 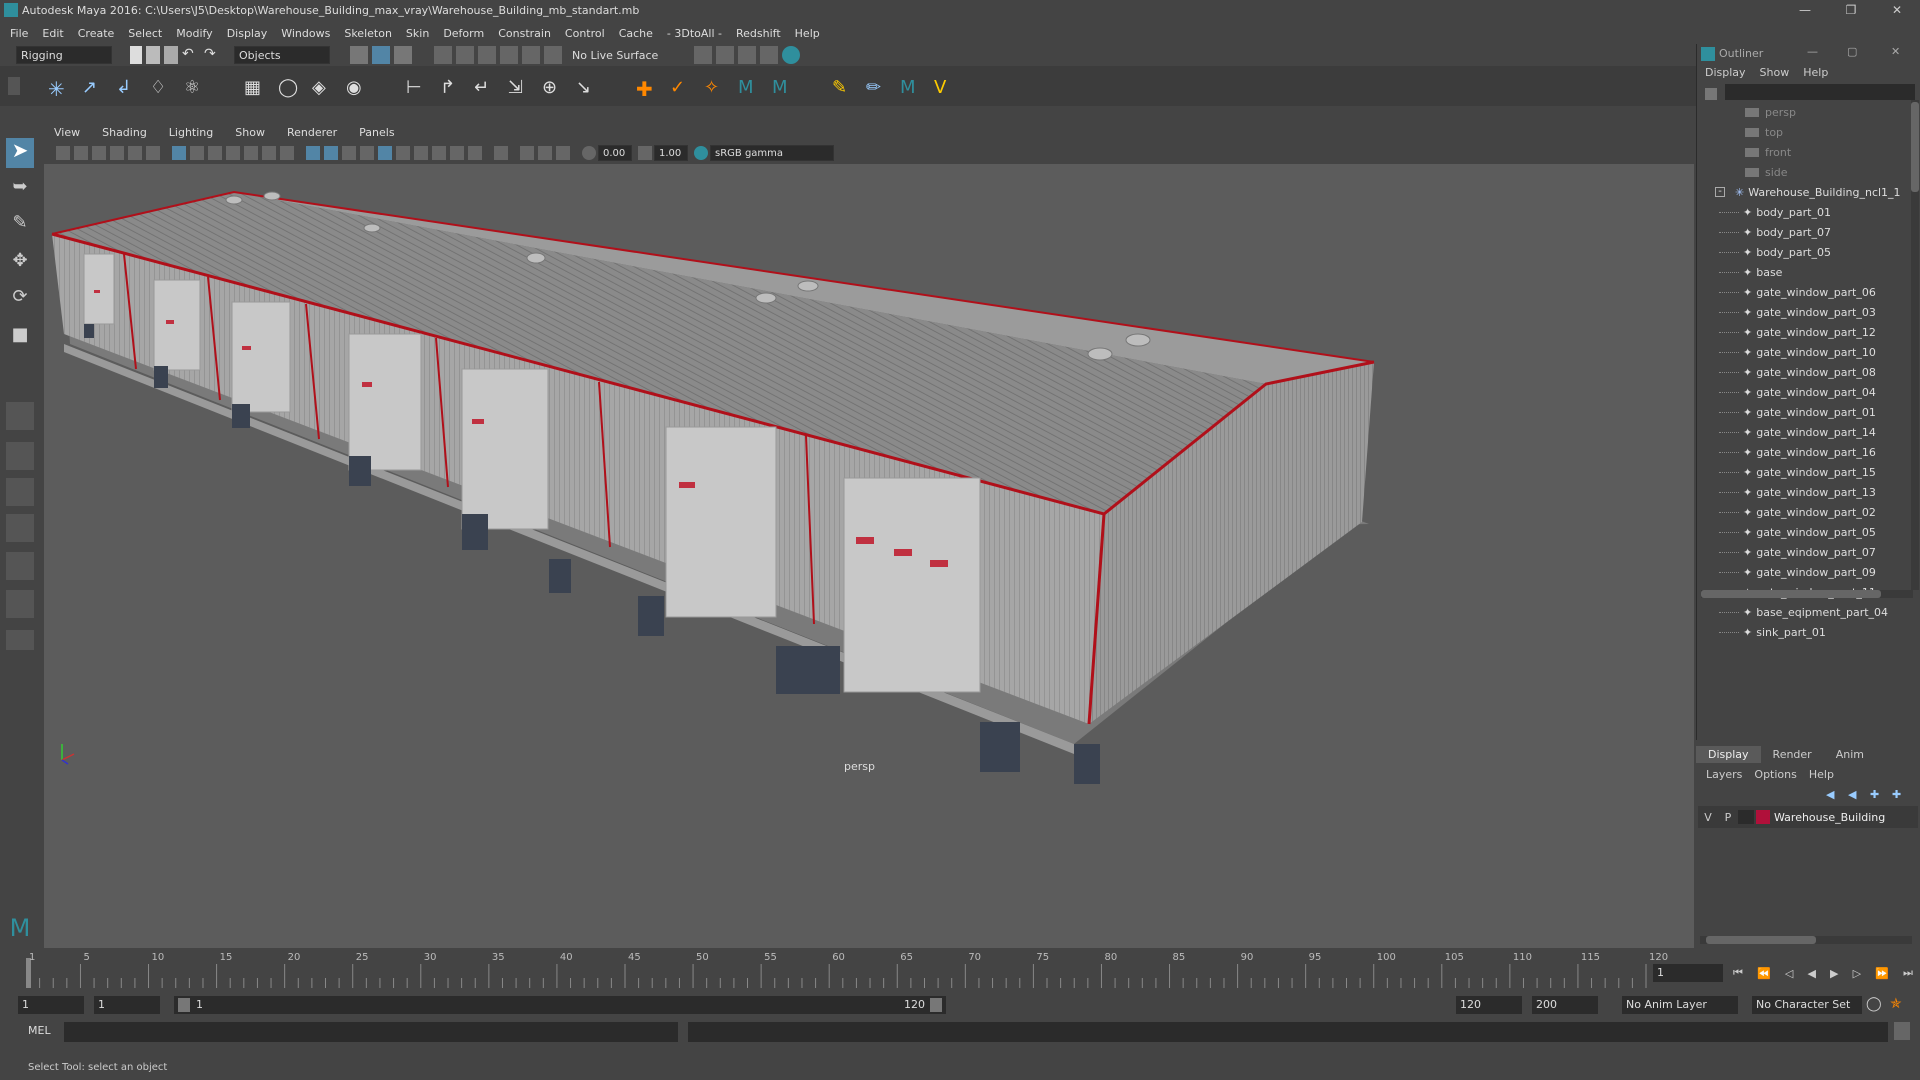 What do you see at coordinates (1764, 973) in the screenshot?
I see `step-back-key-icon: ⏪` at bounding box center [1764, 973].